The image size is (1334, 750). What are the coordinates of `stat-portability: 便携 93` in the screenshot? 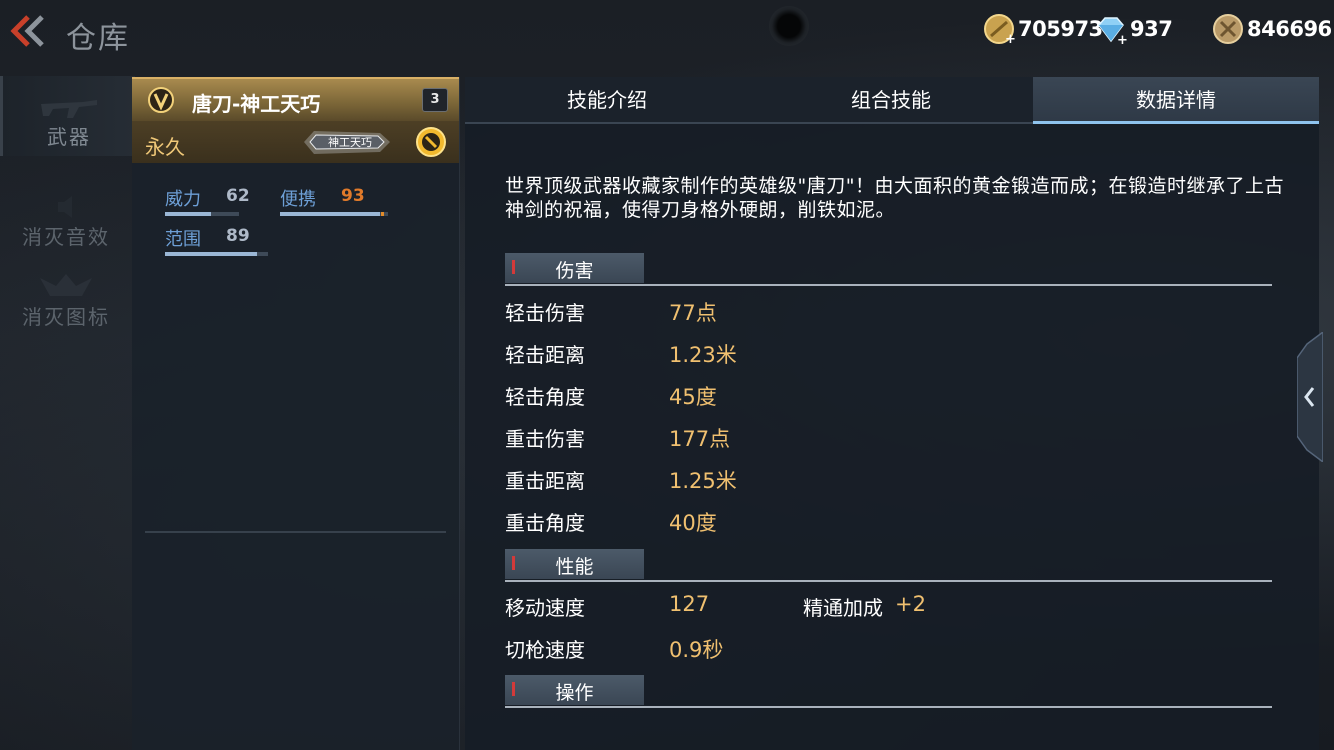 It's located at (334, 200).